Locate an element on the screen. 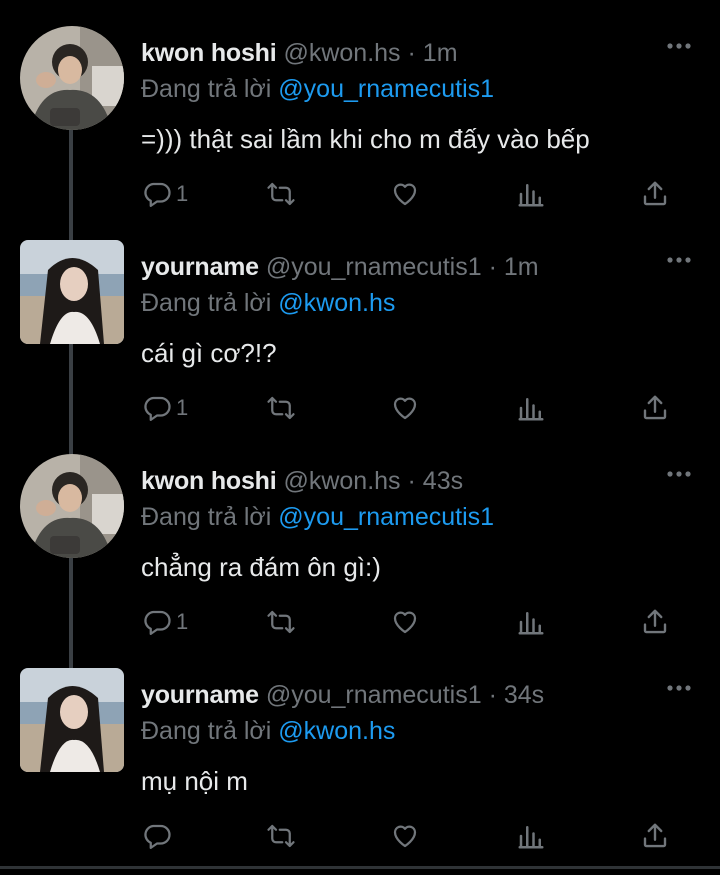  tweet-header: kwon hoshi @kwon.hs · 1m is located at coordinates (299, 53).